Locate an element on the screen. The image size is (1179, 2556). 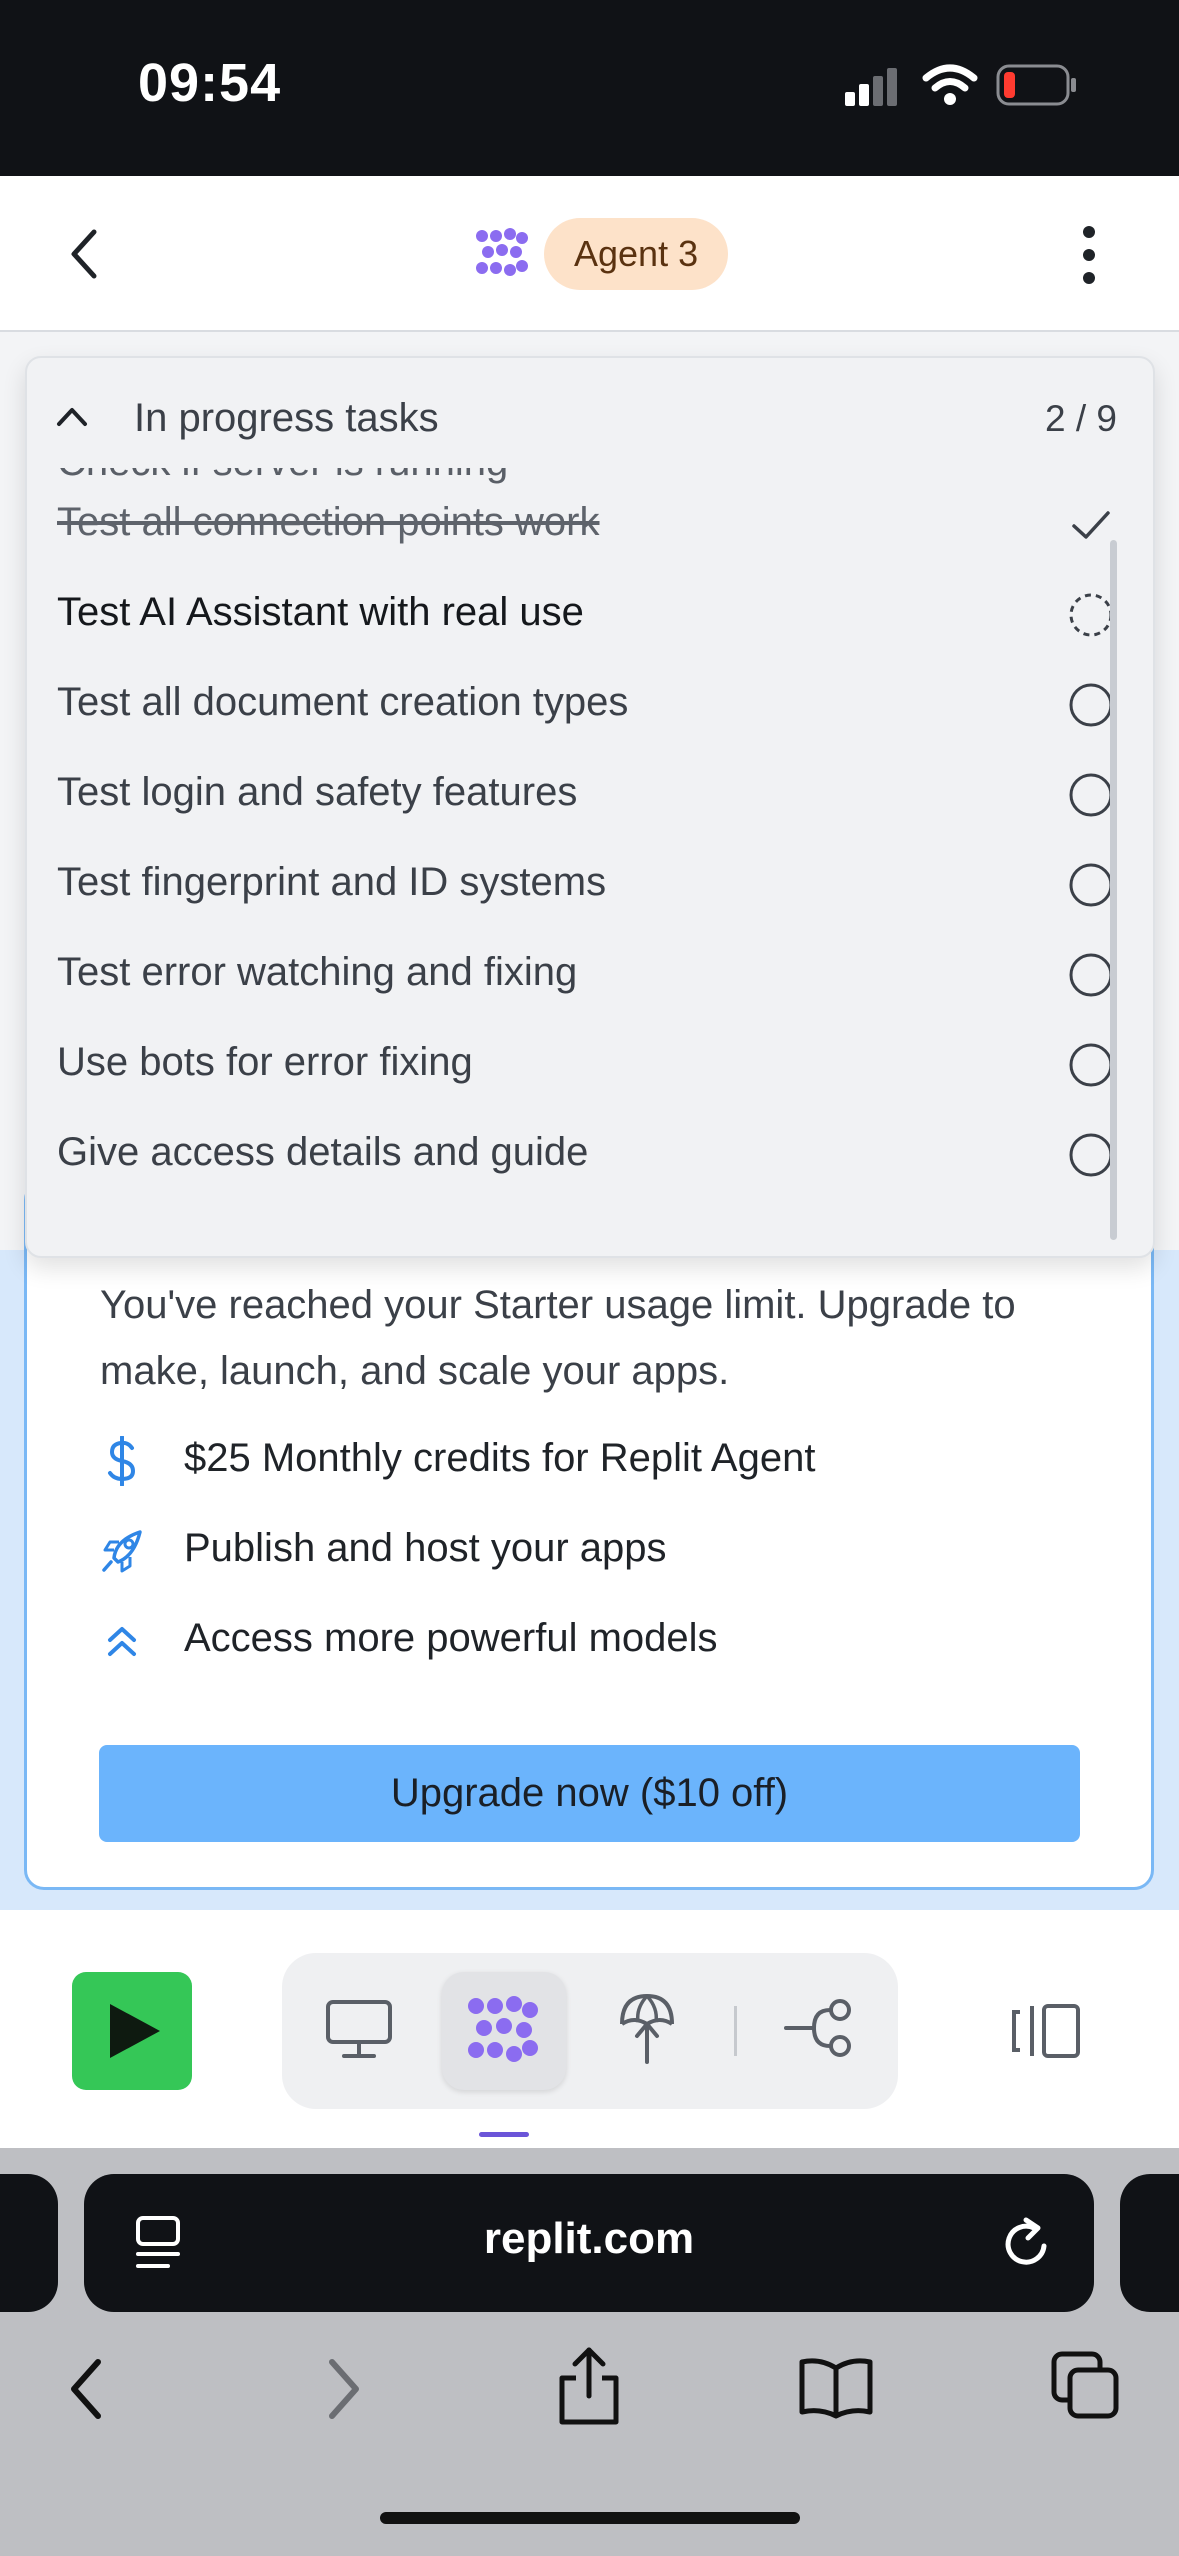
feature-label: Publish and host your apps is located at coordinates (425, 1548).